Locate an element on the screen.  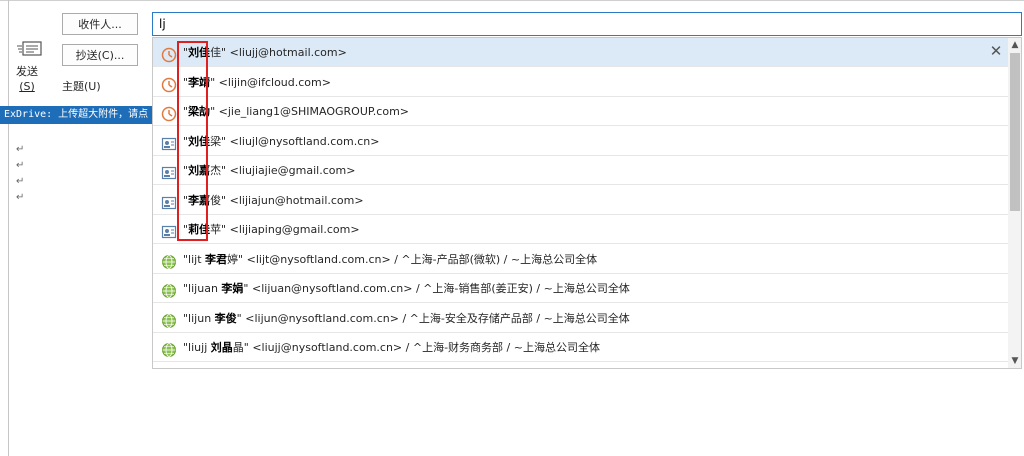
suggestion-text: "刘嘉杰" <liujiajie@gmail.com> is located at coordinates (269, 170).